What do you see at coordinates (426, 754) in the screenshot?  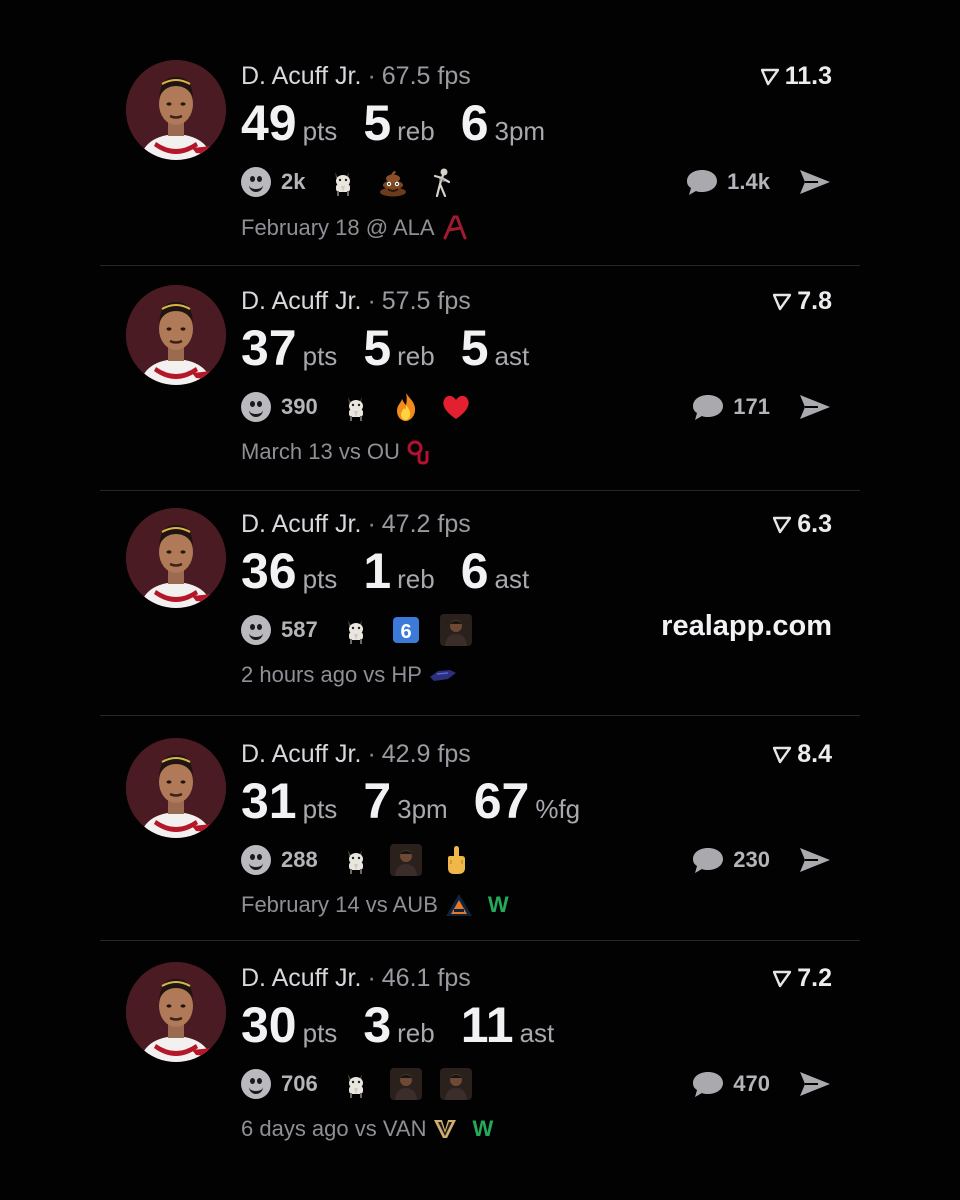 I see `fantasy-points: 42.9 fps` at bounding box center [426, 754].